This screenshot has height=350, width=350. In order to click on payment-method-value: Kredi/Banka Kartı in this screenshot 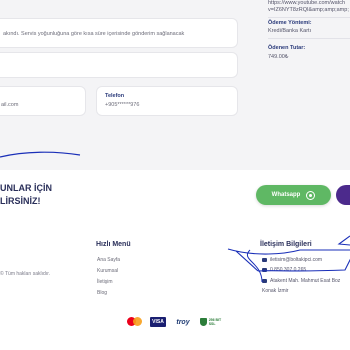, I will do `click(290, 31)`.